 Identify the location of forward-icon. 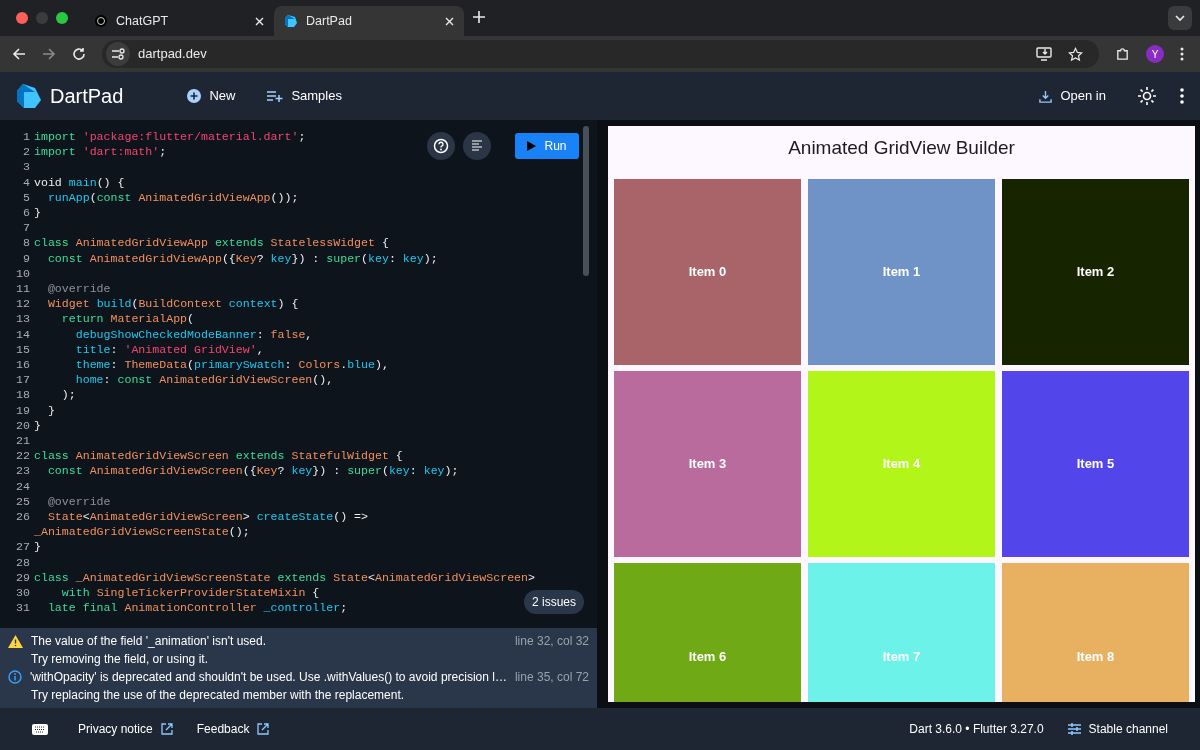
(49, 54).